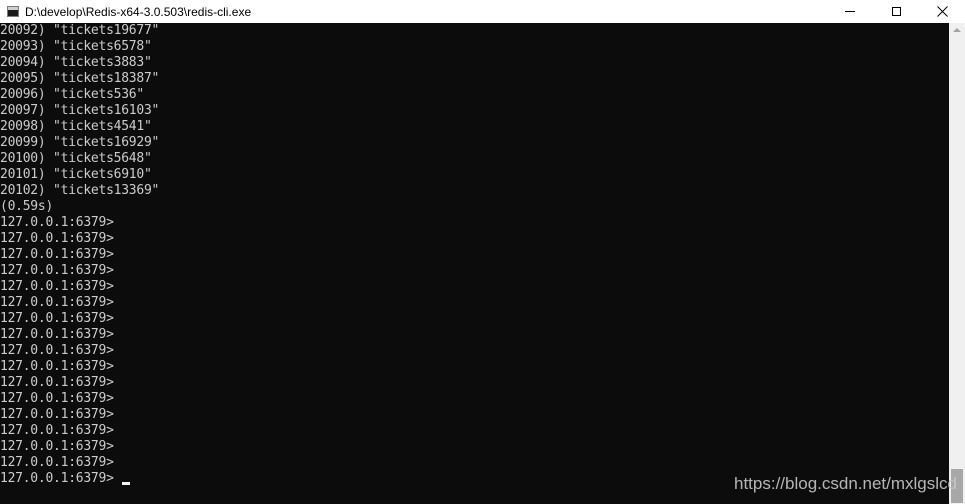 The image size is (965, 504). I want to click on console-line: 20096) "tickets536", so click(72, 94).